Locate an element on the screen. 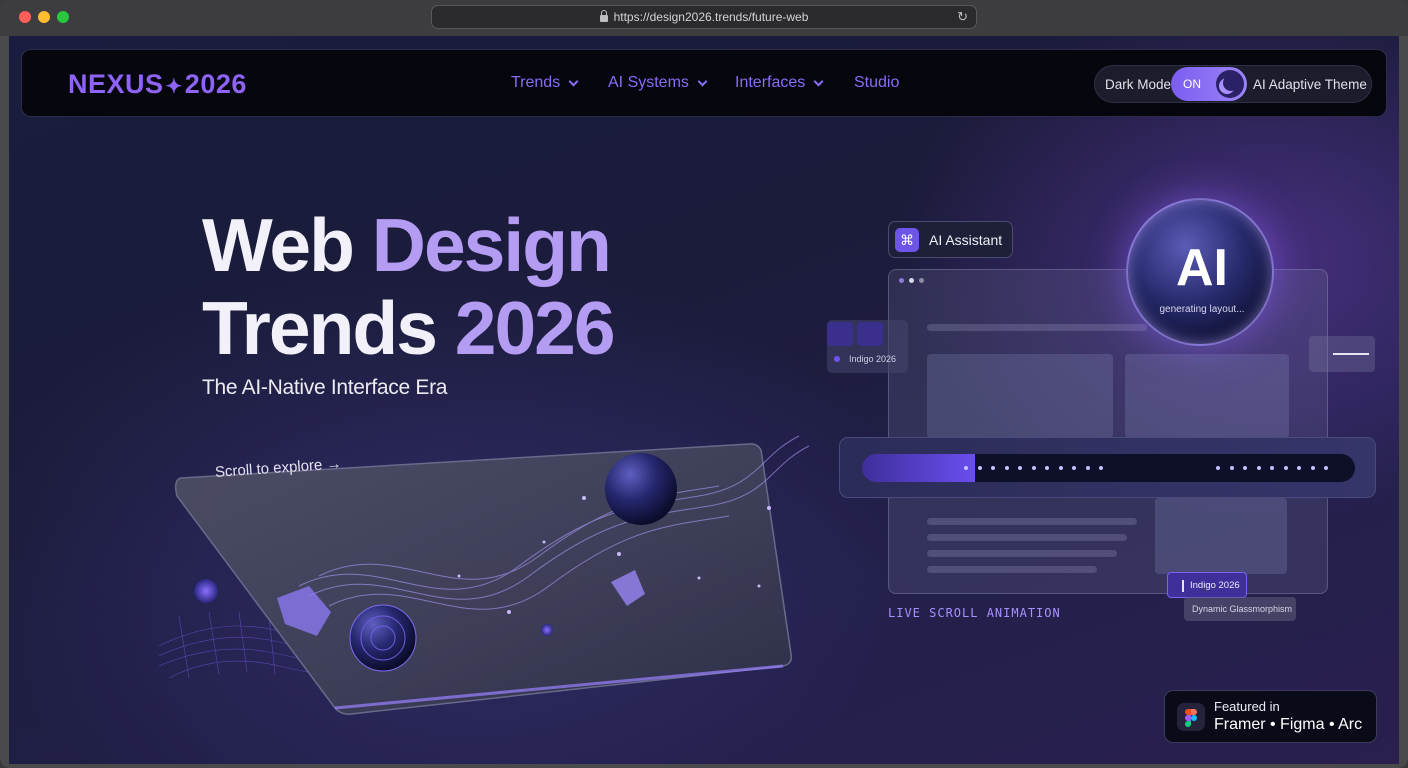 The width and height of the screenshot is (1408, 768). browser-toolbar: https://design2026.trends/future-web ↻ is located at coordinates (704, 18).